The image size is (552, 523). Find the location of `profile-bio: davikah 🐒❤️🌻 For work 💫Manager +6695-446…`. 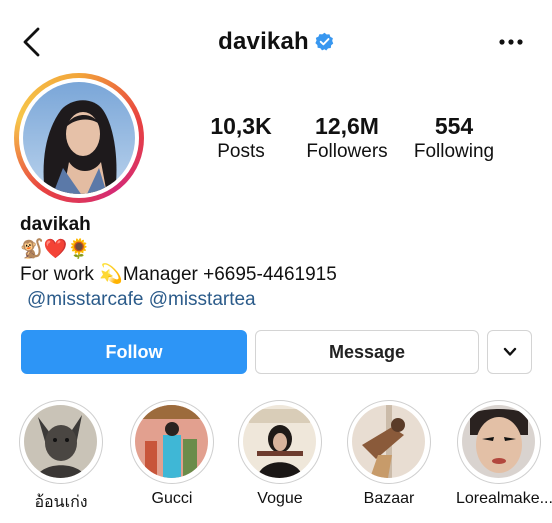

profile-bio: davikah 🐒❤️🌻 For work 💫Manager +6695-446… is located at coordinates (178, 262).